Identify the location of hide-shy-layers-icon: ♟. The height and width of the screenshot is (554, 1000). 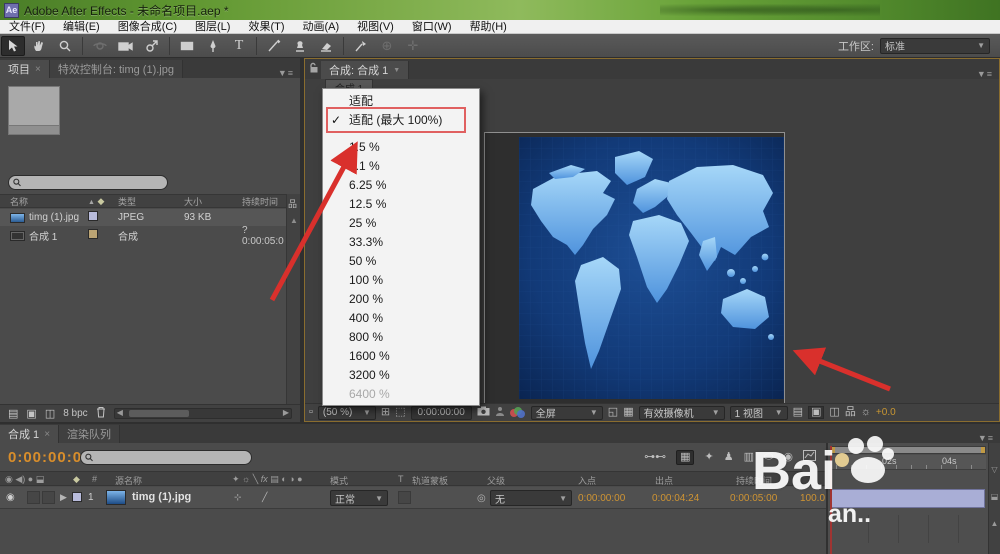
(729, 457).